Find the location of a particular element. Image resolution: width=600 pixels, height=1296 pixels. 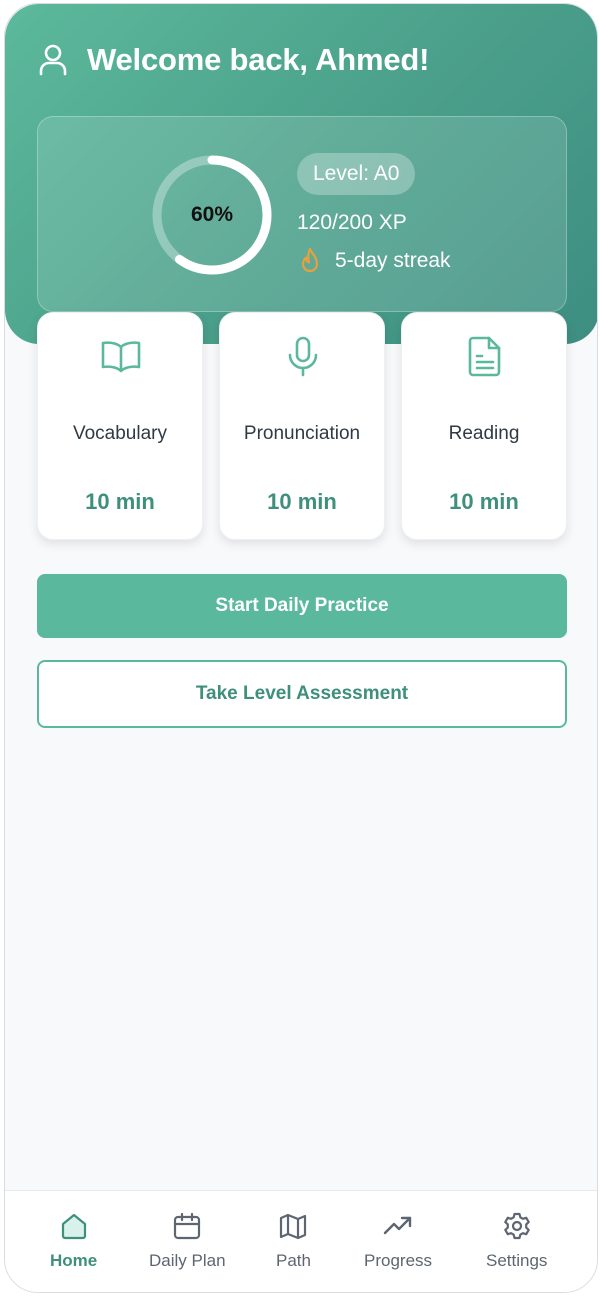

calendar-icon is located at coordinates (187, 1226).